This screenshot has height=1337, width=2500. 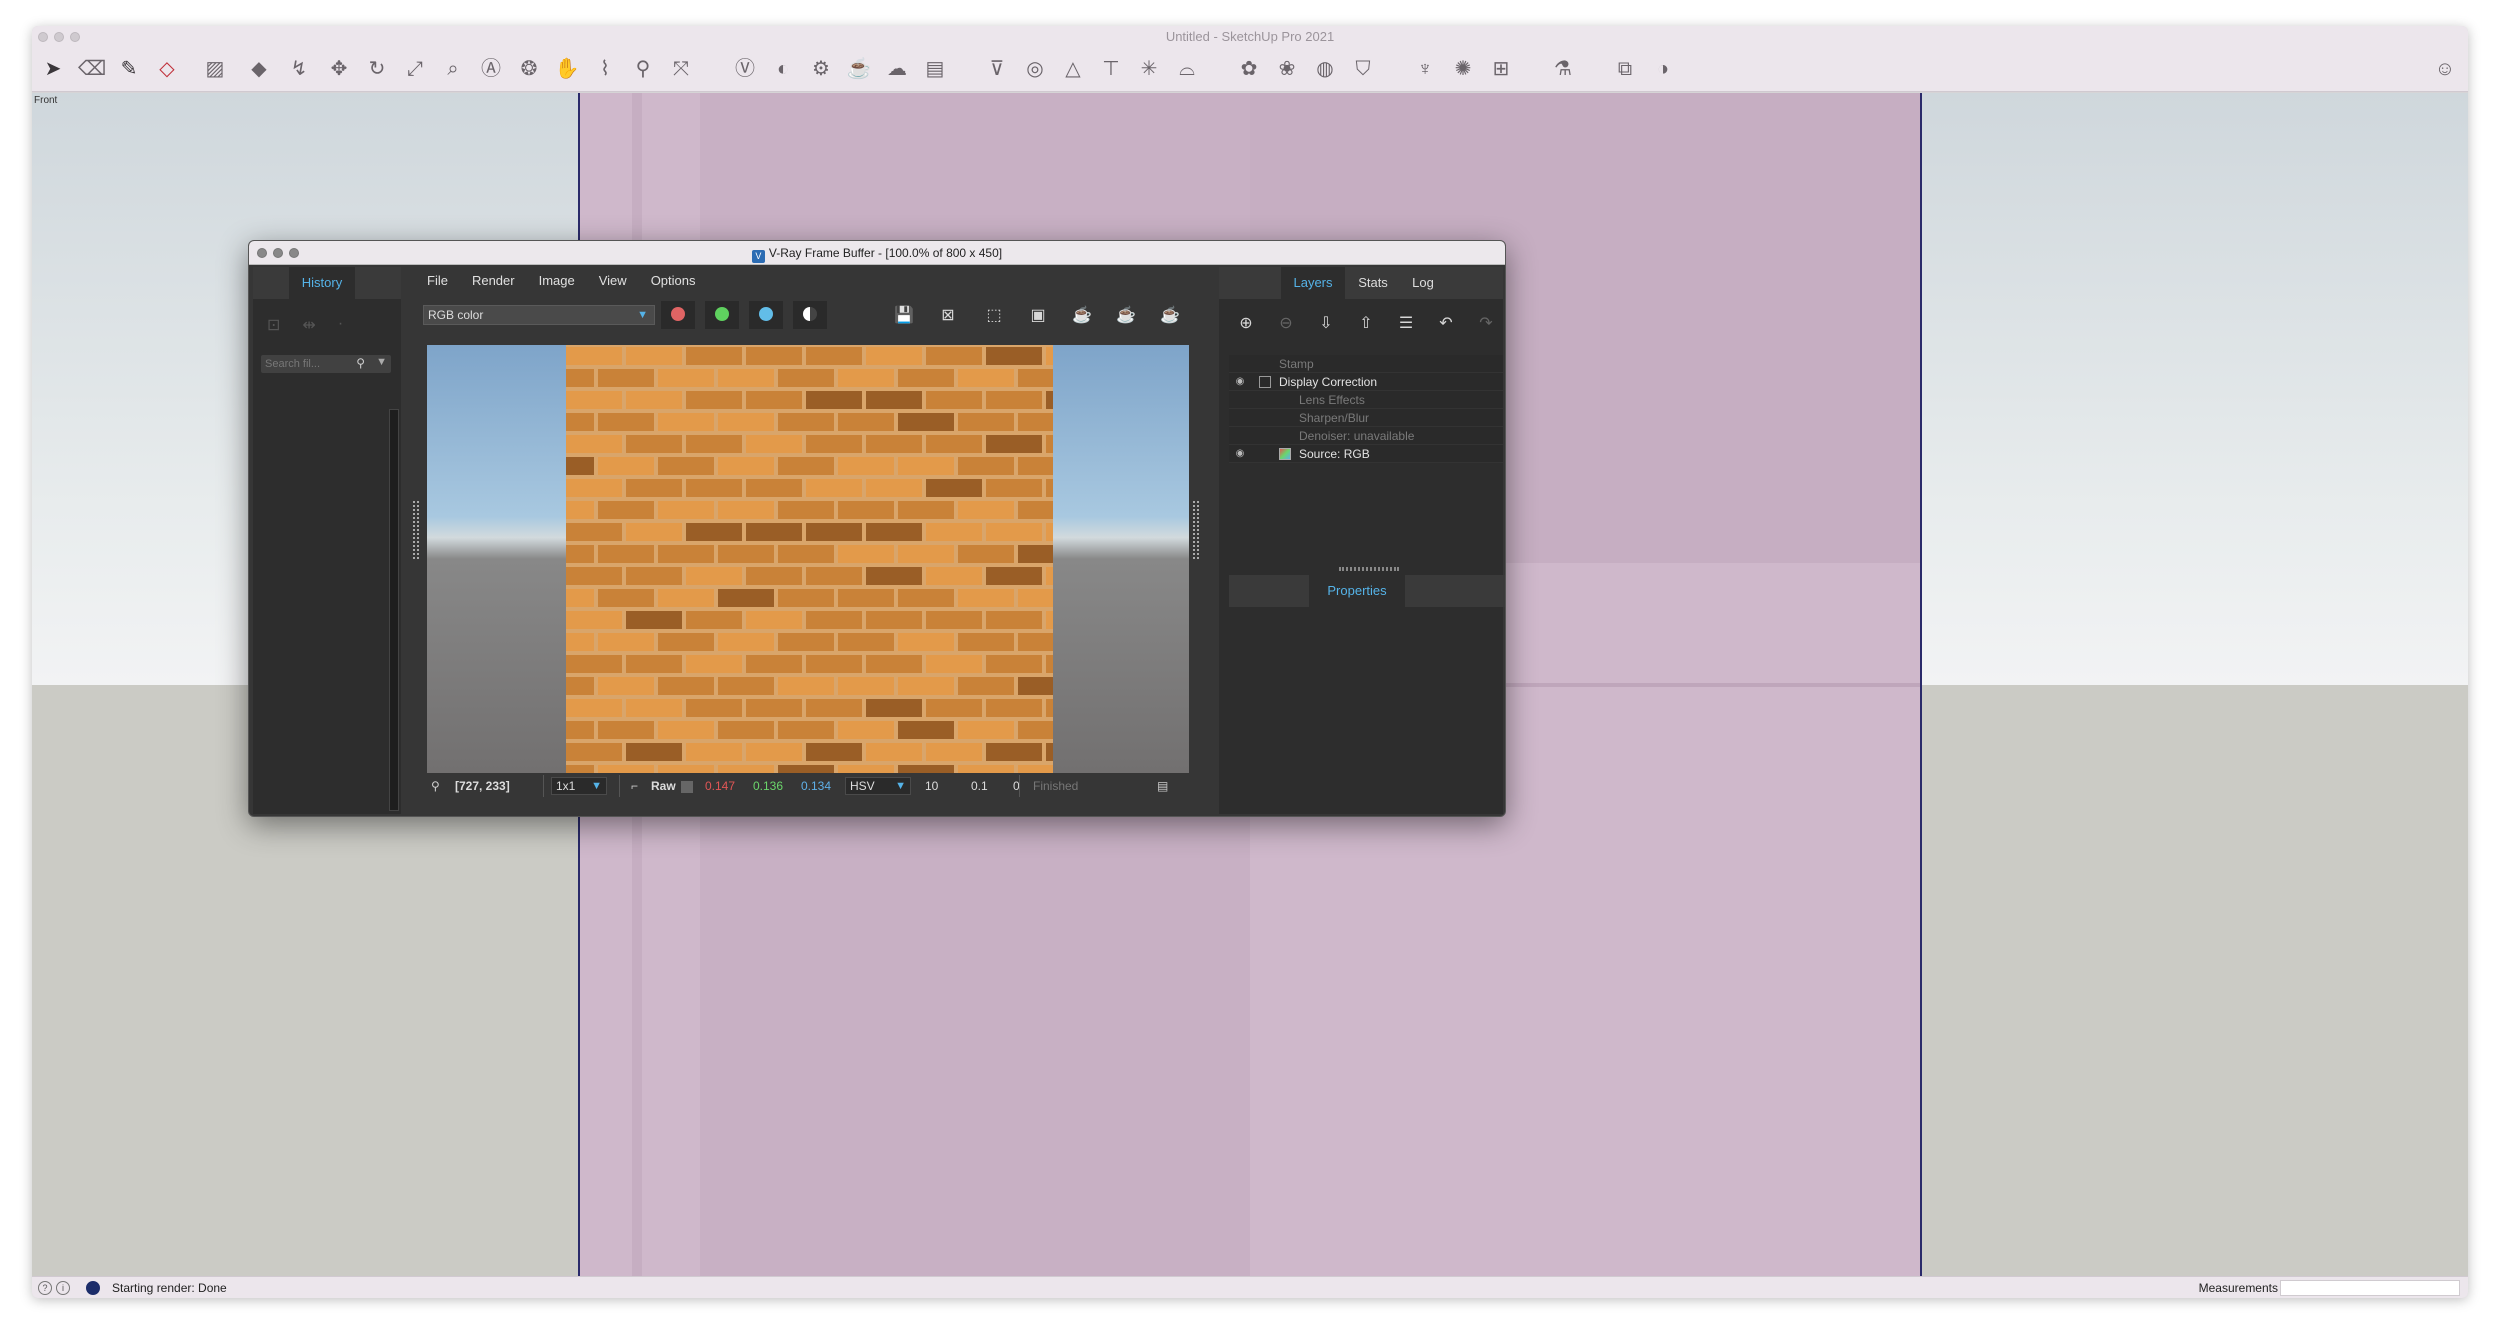 What do you see at coordinates (53, 69) in the screenshot?
I see `select-tool-icon: ➤` at bounding box center [53, 69].